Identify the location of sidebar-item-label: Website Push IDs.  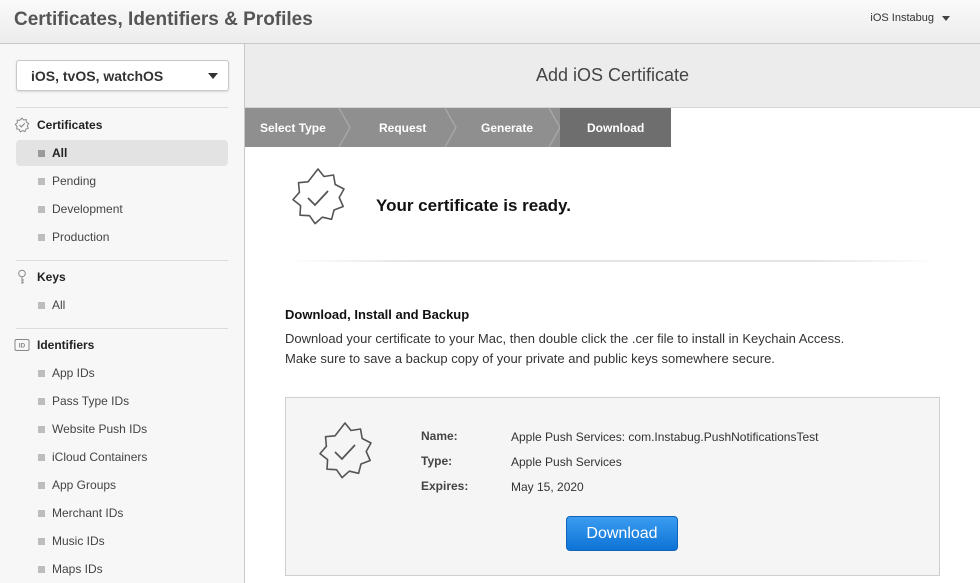
(100, 429).